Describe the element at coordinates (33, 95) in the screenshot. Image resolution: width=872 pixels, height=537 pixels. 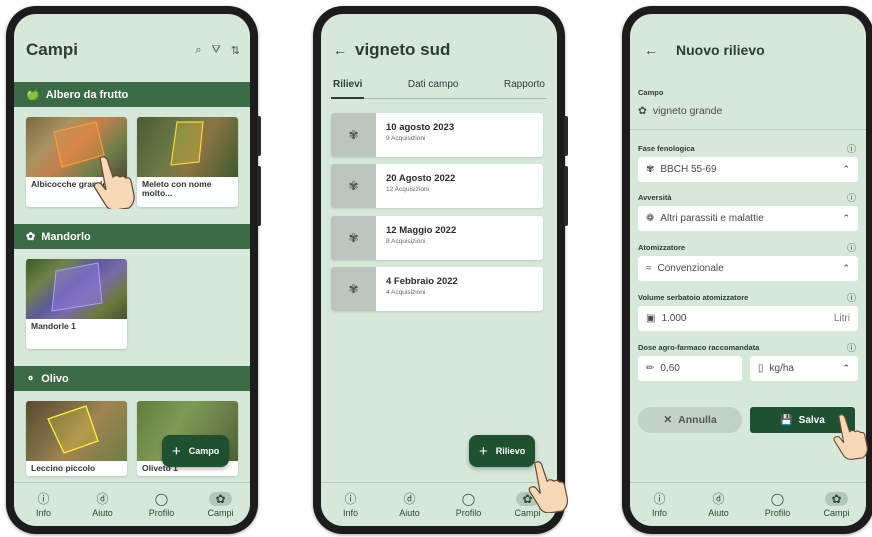
I see `apple-icon: 🍏` at that location.